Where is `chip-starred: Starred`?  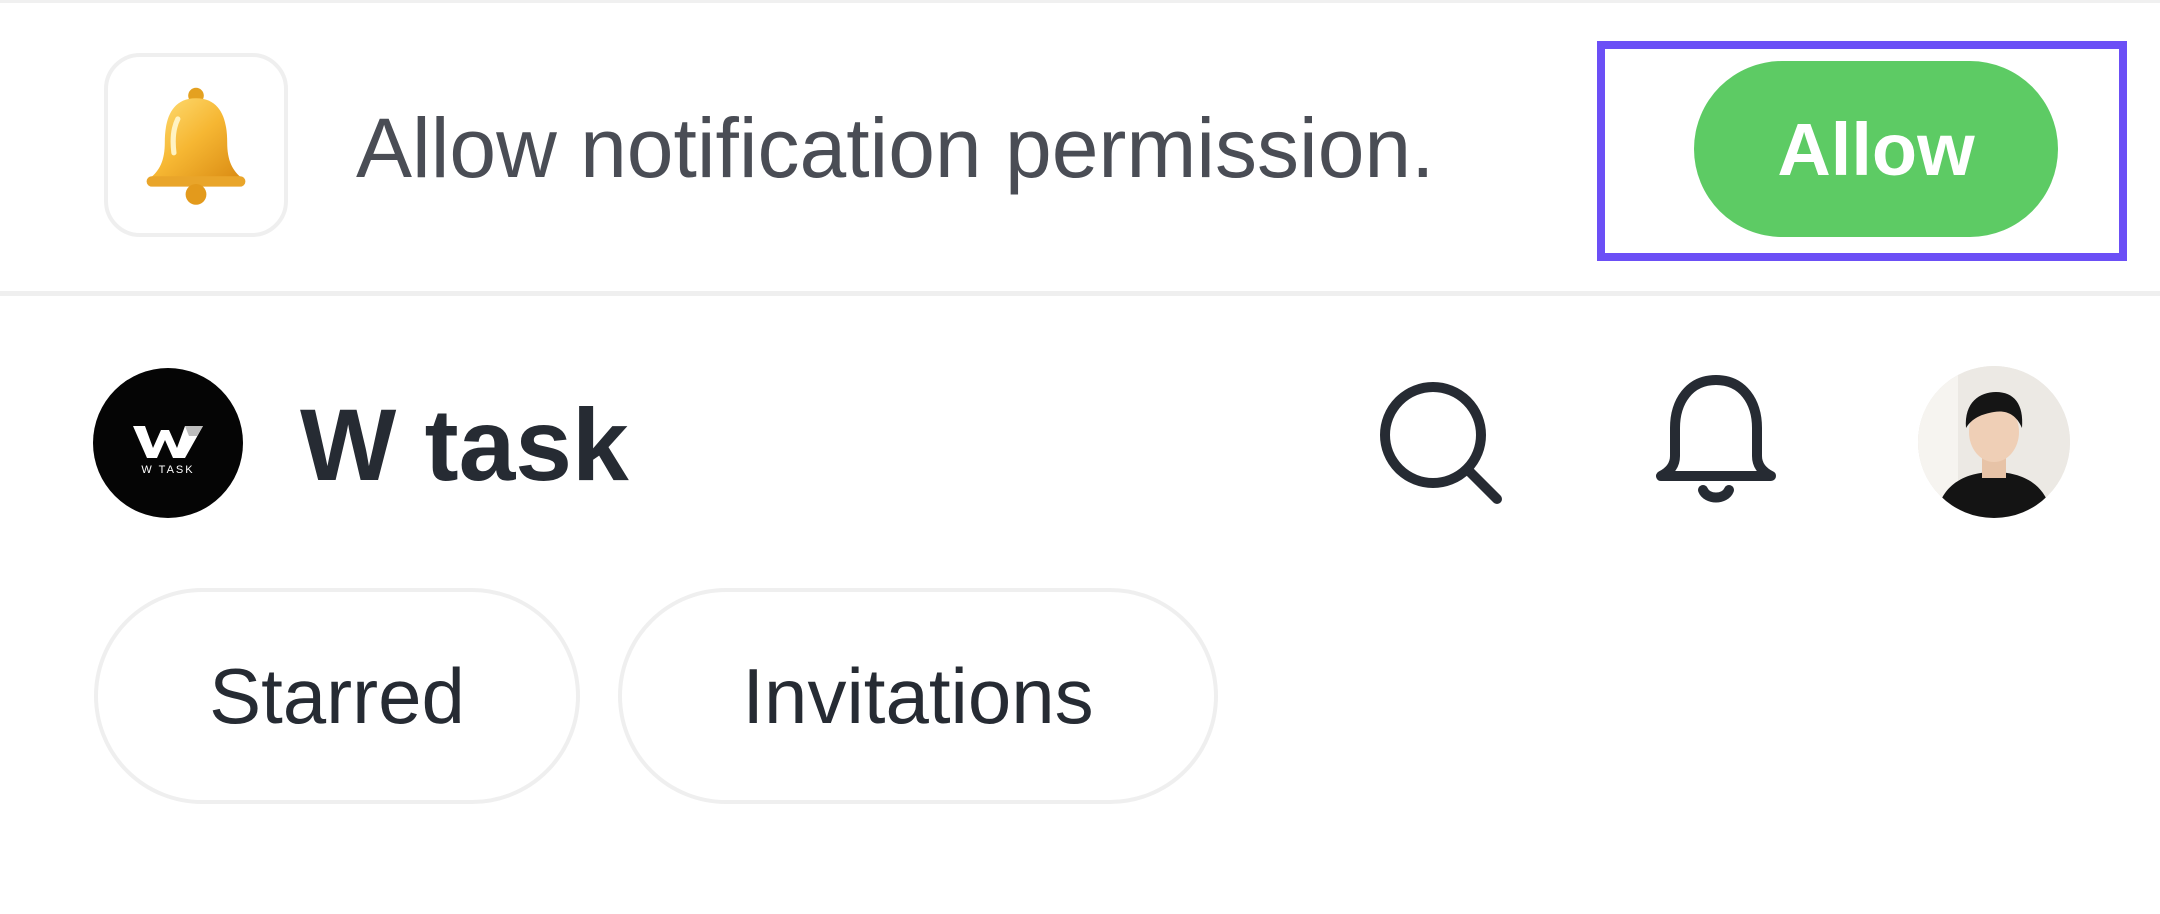 chip-starred: Starred is located at coordinates (337, 696).